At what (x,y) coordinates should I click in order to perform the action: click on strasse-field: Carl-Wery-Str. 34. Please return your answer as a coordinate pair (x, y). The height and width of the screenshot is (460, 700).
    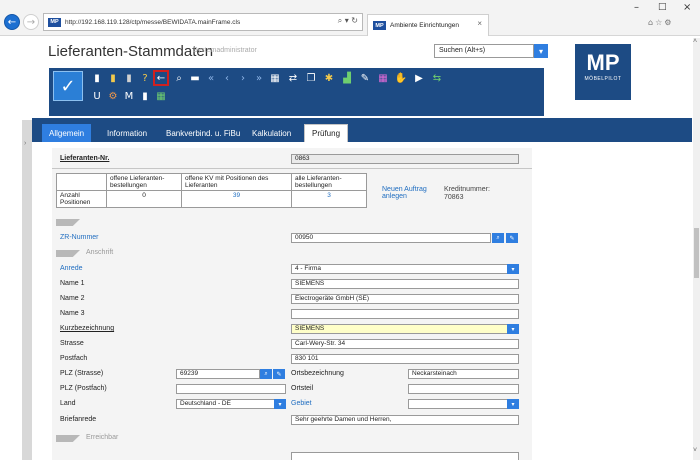
    Looking at the image, I should click on (405, 344).